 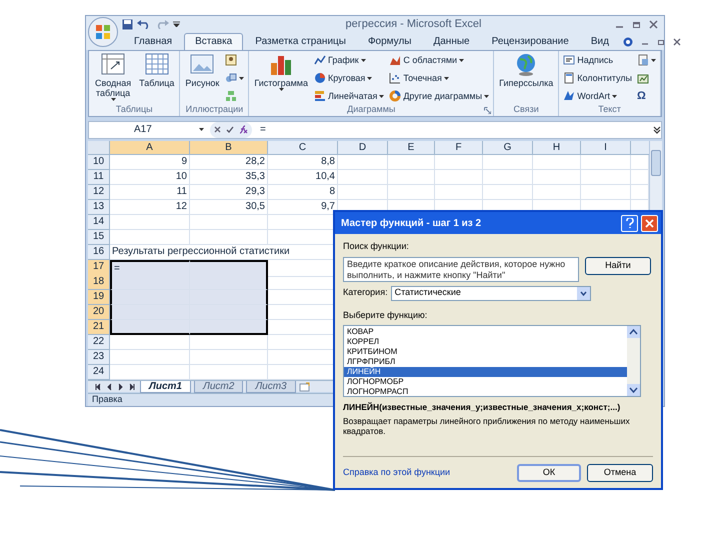 I want to click on ribbon-tab: Главная, so click(x=153, y=41).